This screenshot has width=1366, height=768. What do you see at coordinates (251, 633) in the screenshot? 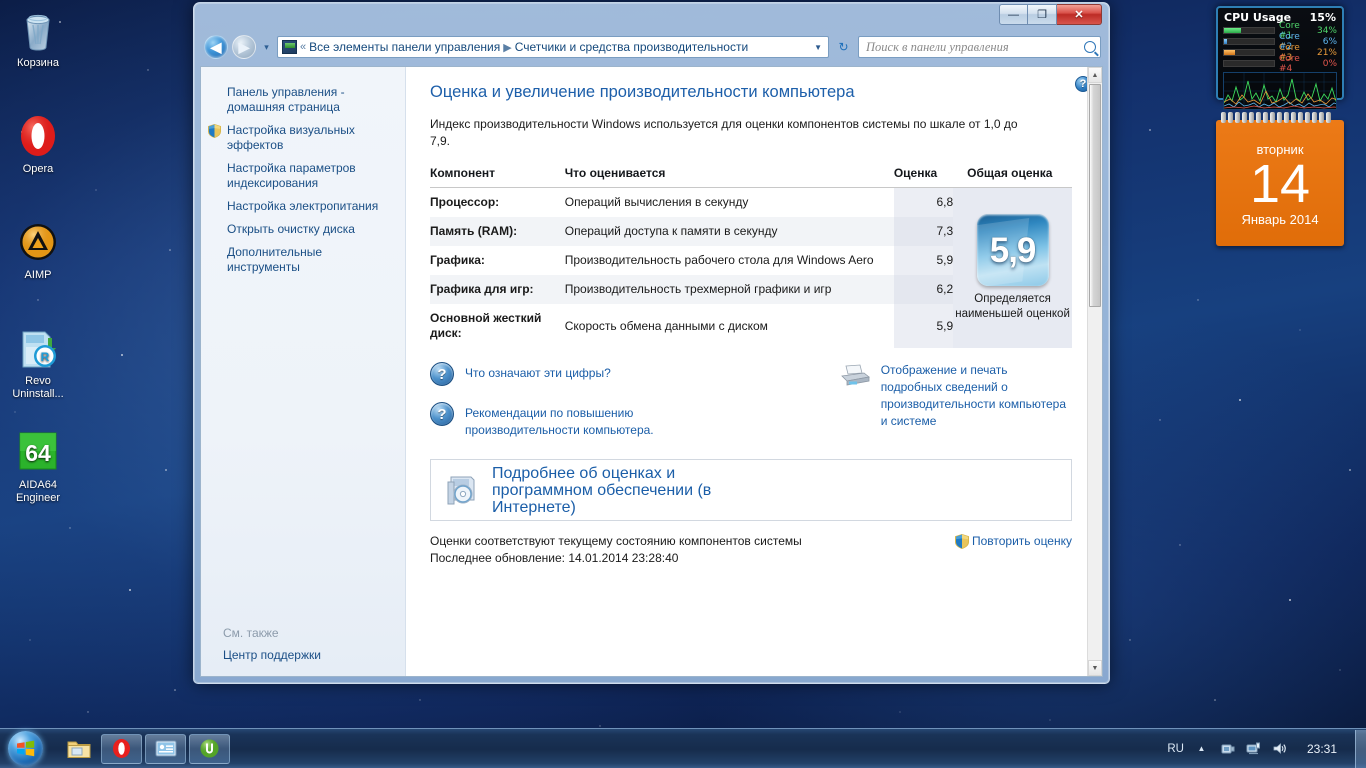
I see `see-also-header: См. также` at bounding box center [251, 633].